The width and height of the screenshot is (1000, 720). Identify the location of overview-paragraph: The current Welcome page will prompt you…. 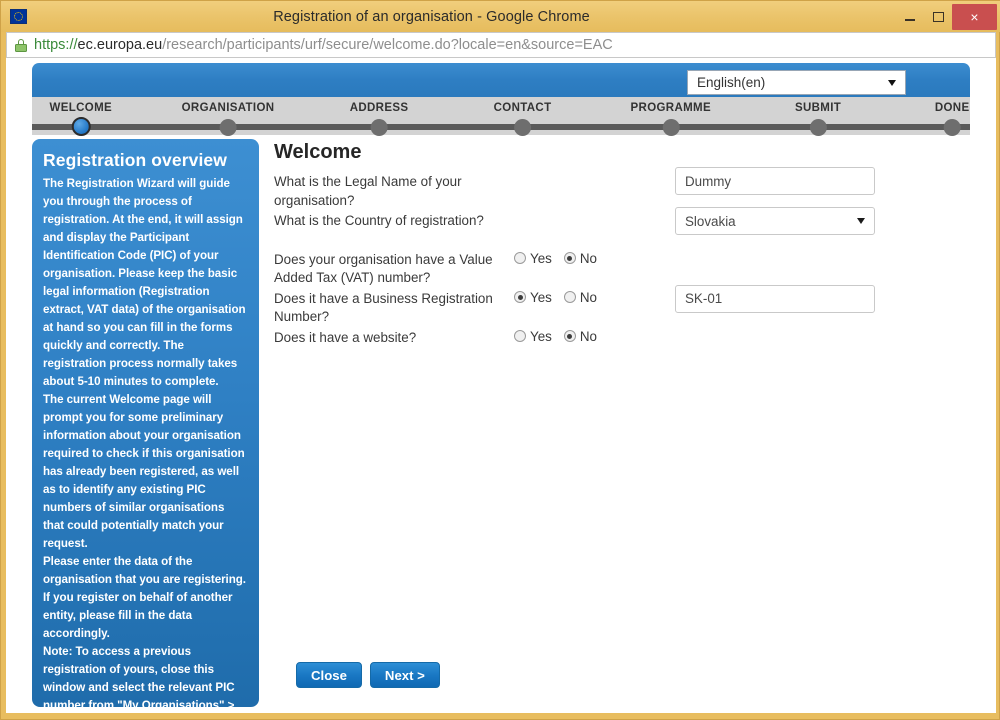
(144, 471).